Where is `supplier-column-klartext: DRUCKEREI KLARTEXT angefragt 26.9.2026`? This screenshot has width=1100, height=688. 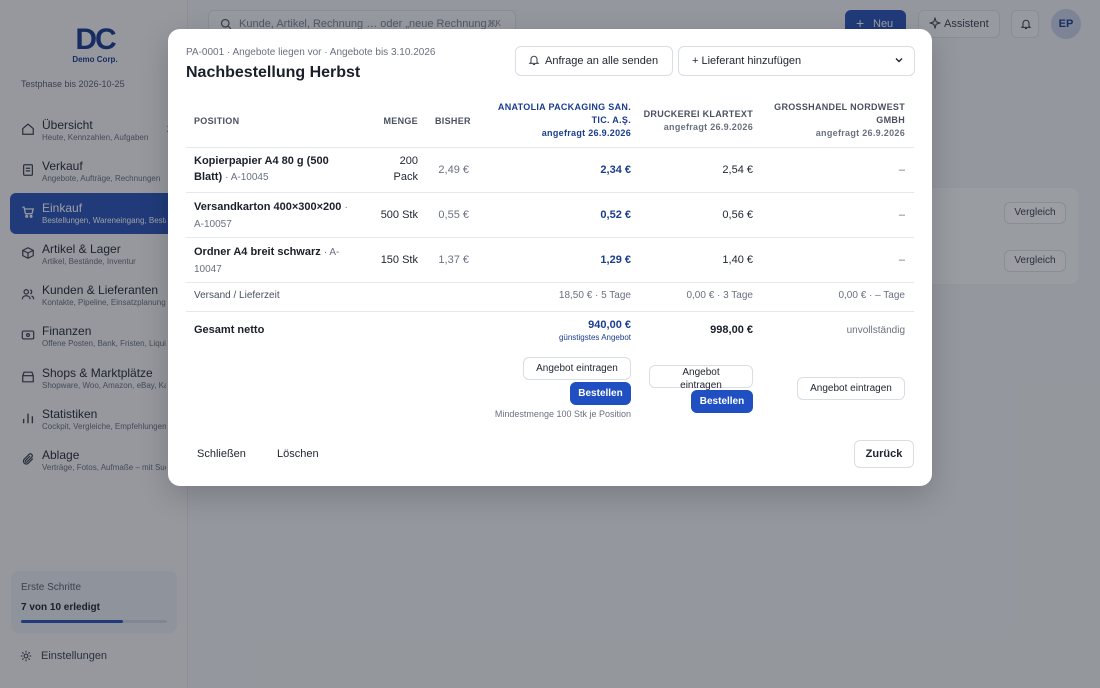 supplier-column-klartext: DRUCKEREI KLARTEXT angefragt 26.9.2026 is located at coordinates (693, 120).